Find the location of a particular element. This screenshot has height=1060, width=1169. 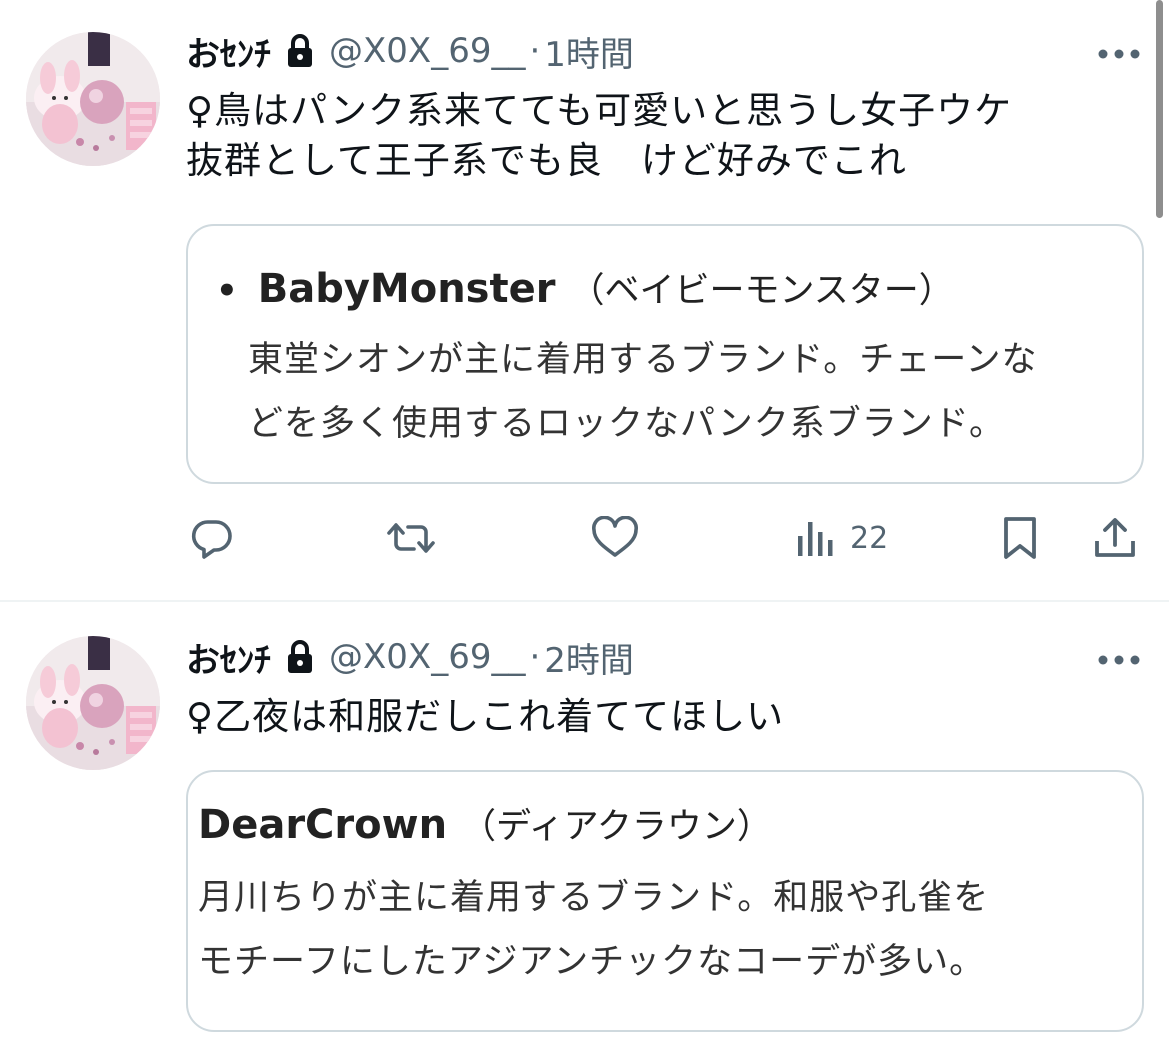

views-icon is located at coordinates (816, 538).